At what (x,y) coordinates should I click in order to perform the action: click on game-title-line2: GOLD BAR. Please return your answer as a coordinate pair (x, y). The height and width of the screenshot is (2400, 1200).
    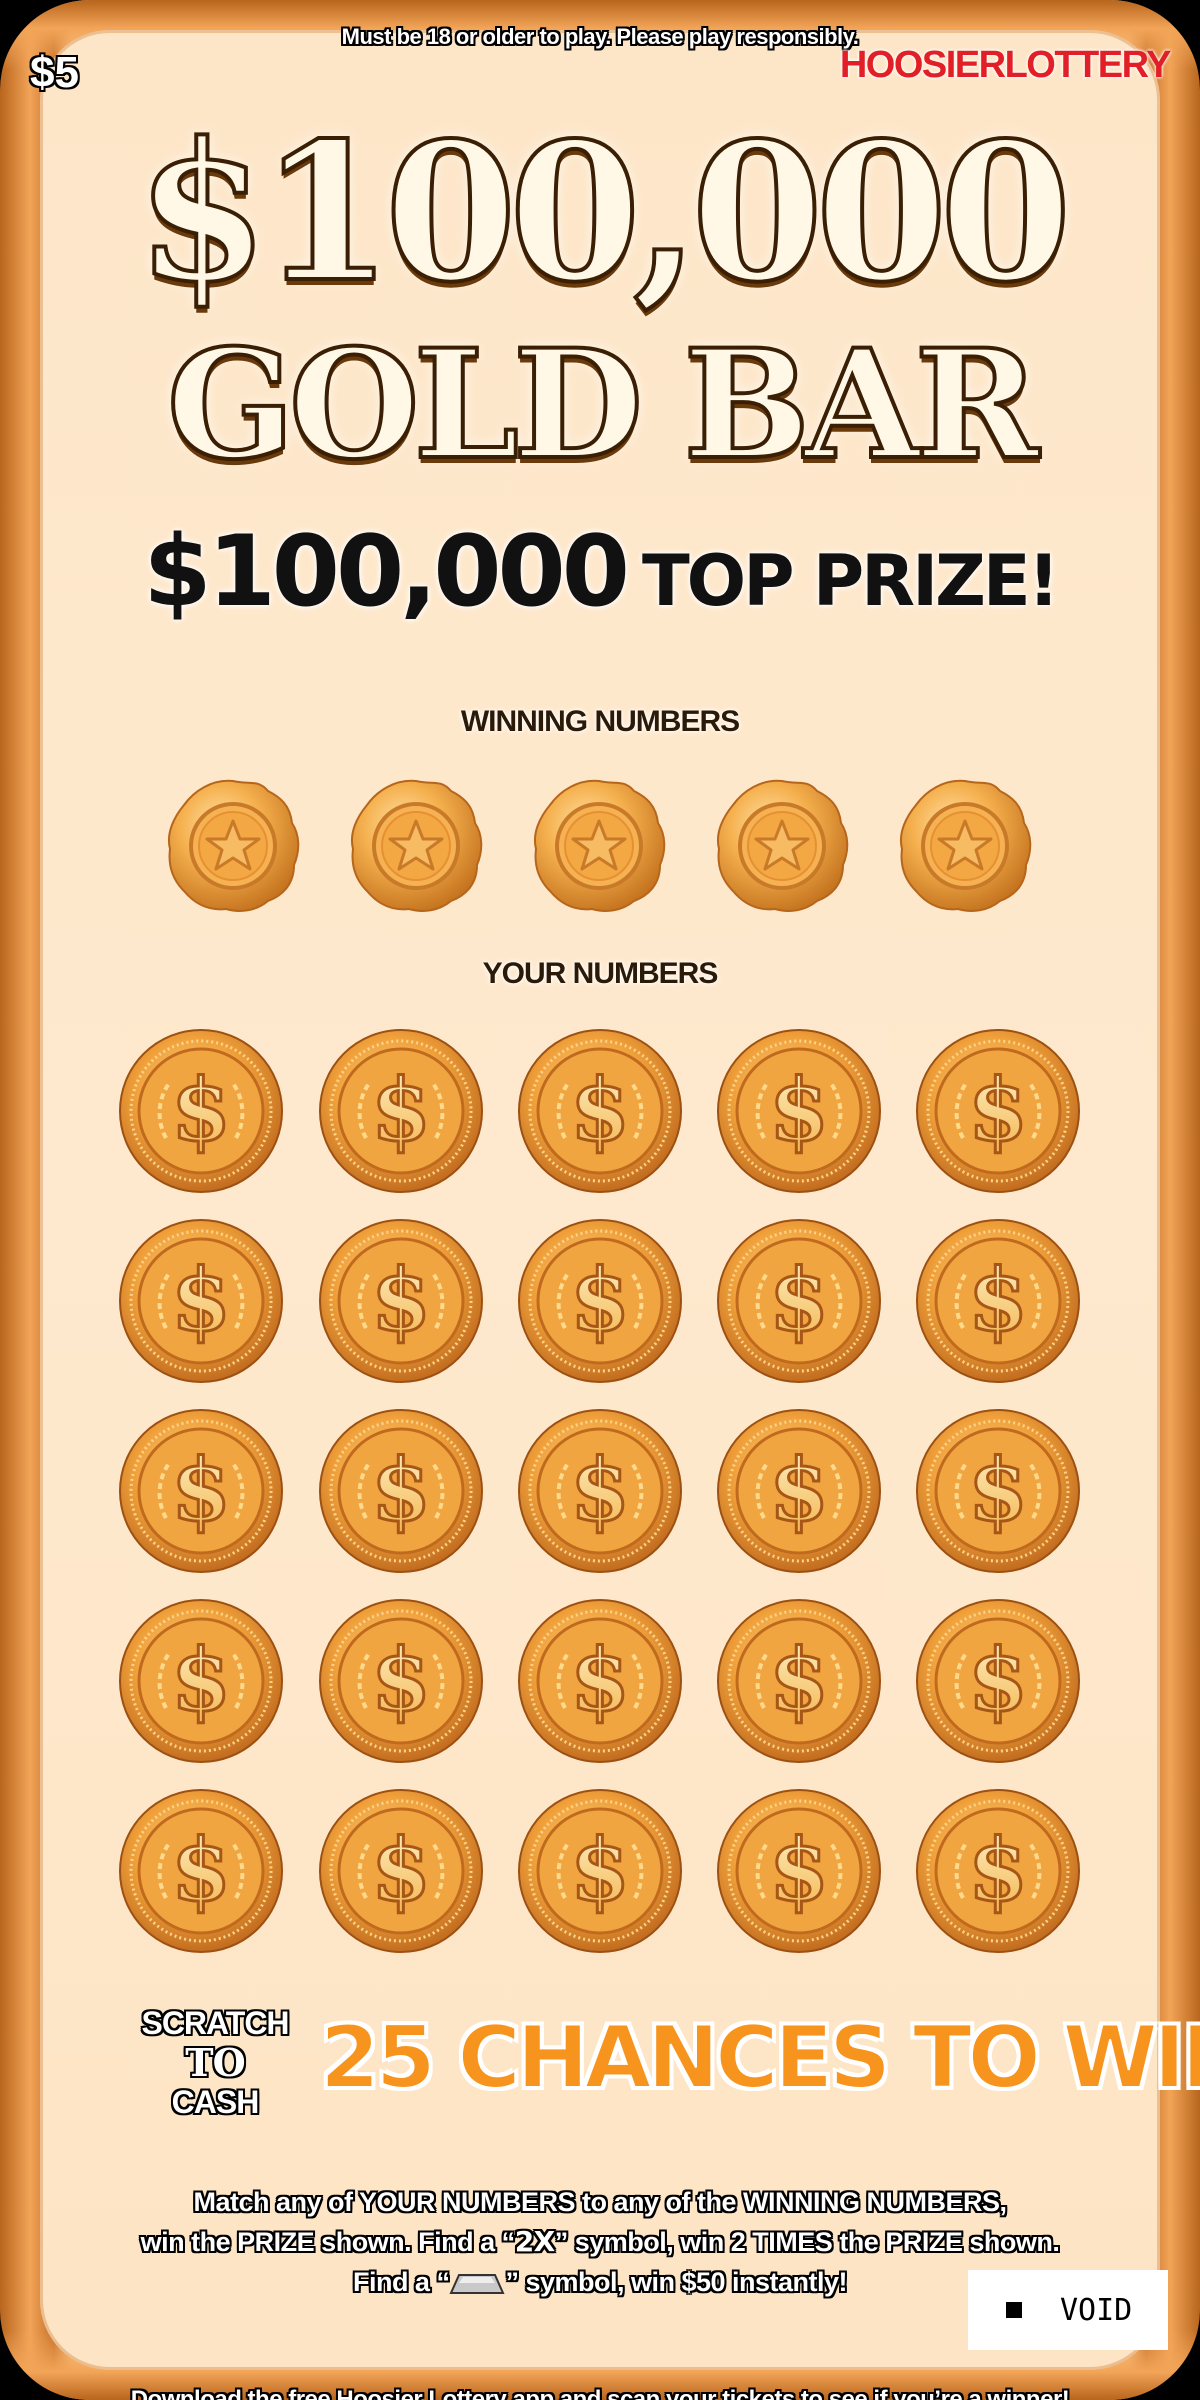
    Looking at the image, I should click on (603, 405).